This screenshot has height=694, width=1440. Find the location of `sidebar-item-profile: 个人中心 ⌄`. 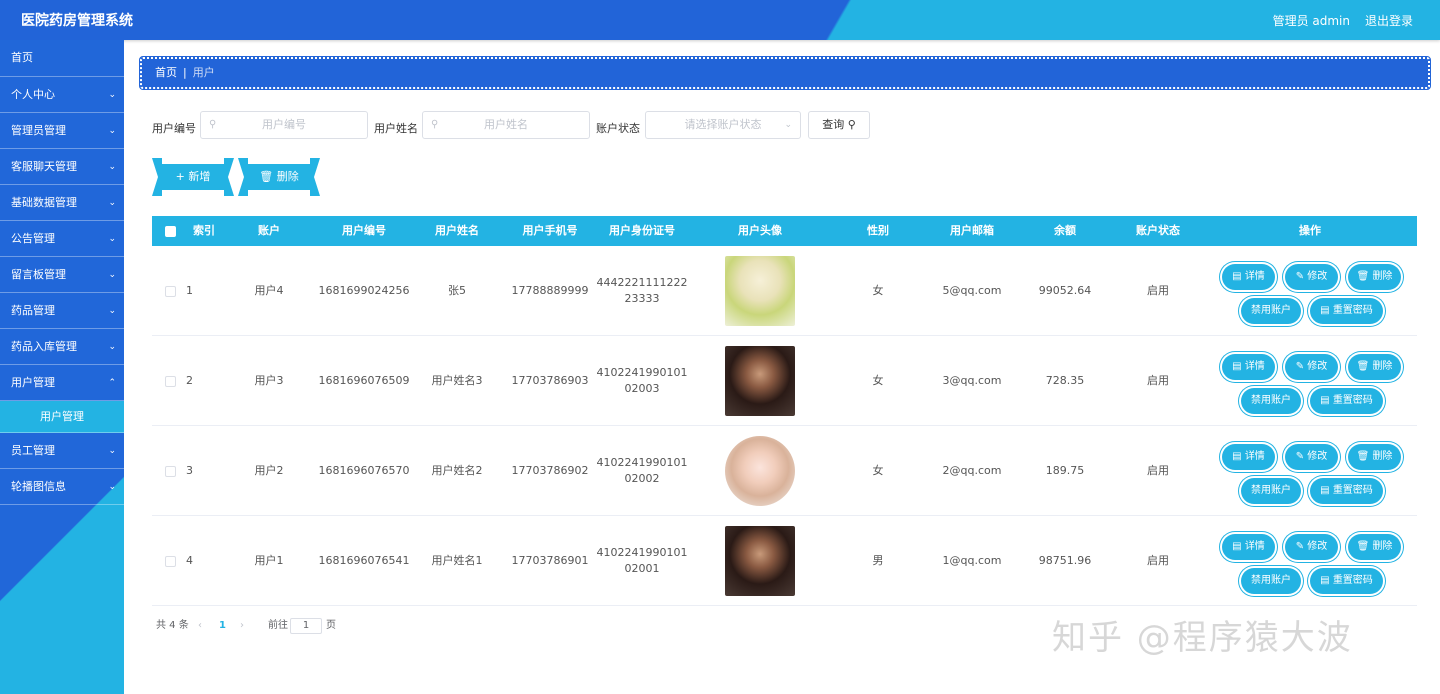

sidebar-item-profile: 个人中心 ⌄ is located at coordinates (62, 95).